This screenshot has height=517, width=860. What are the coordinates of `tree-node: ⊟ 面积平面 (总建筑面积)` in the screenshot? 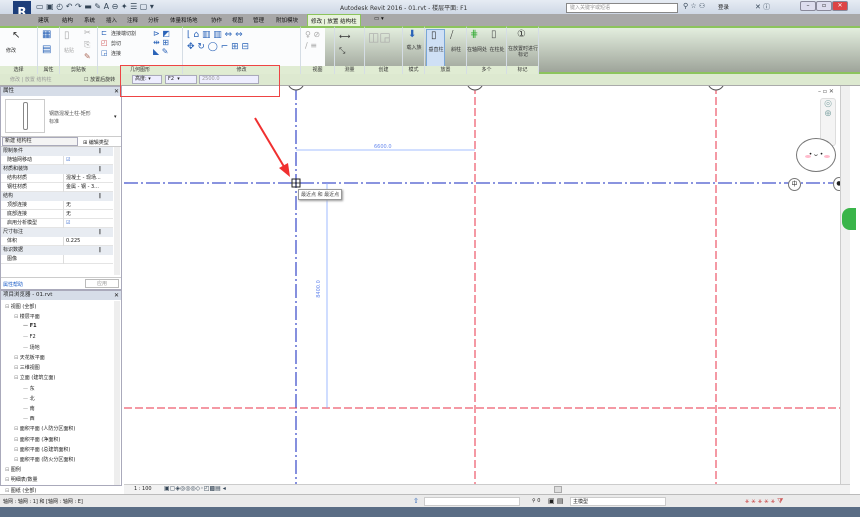 It's located at (42, 449).